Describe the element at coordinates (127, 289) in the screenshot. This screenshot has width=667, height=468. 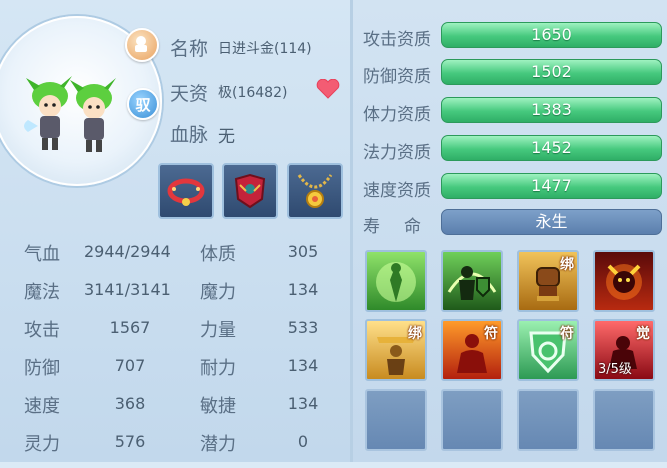
I see `stat-value: 3141/3141` at that location.